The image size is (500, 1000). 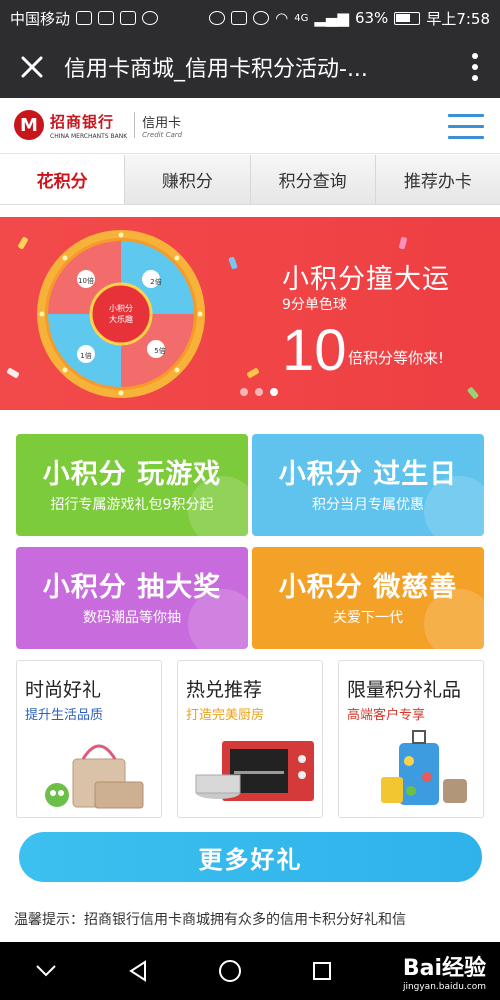 What do you see at coordinates (29, 125) in the screenshot?
I see `cmb-logo-icon: M` at bounding box center [29, 125].